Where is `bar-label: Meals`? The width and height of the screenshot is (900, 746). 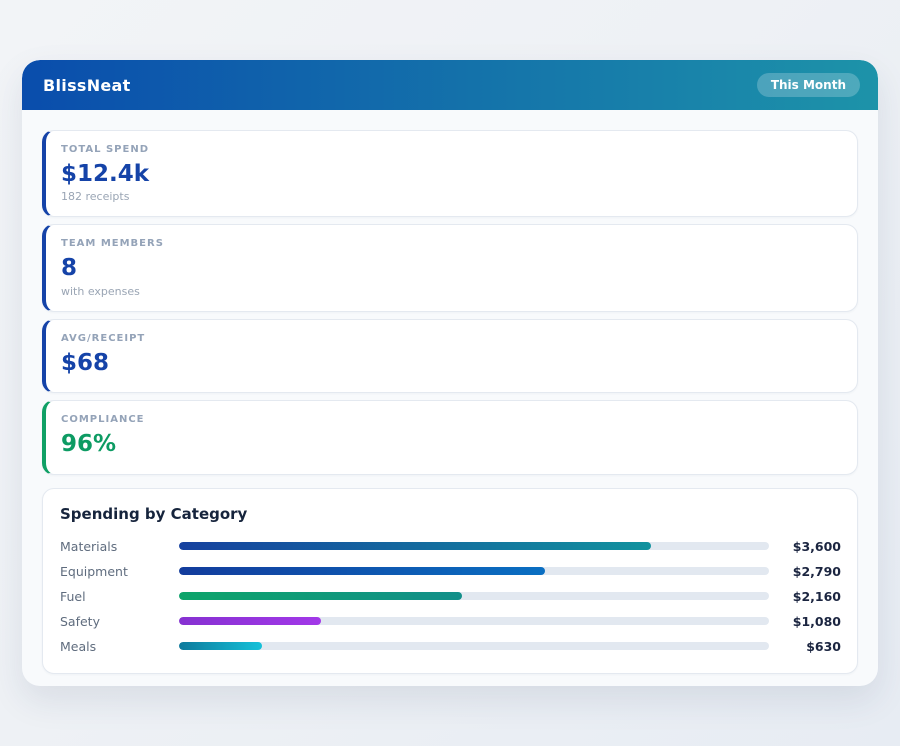 bar-label: Meals is located at coordinates (78, 646).